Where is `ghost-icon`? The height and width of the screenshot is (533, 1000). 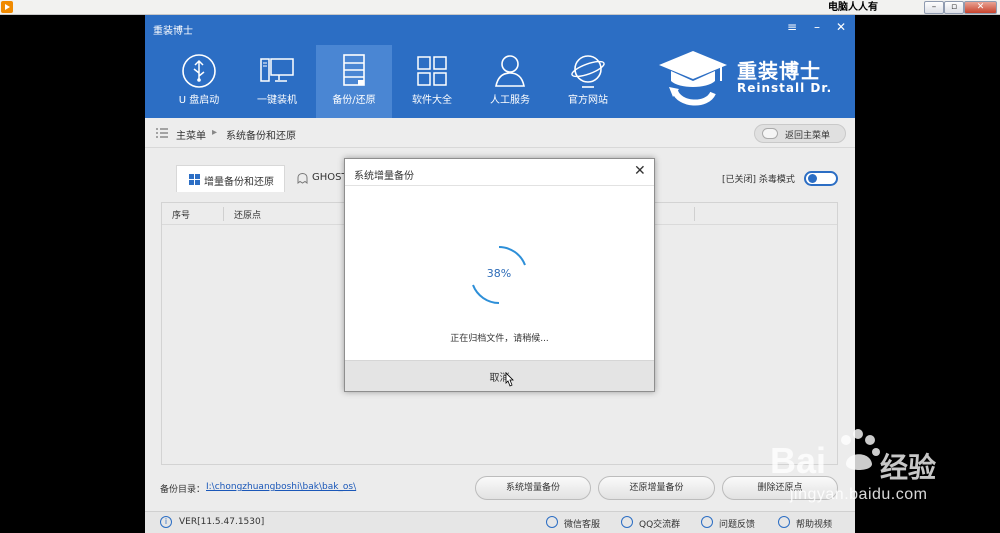 ghost-icon is located at coordinates (302, 178).